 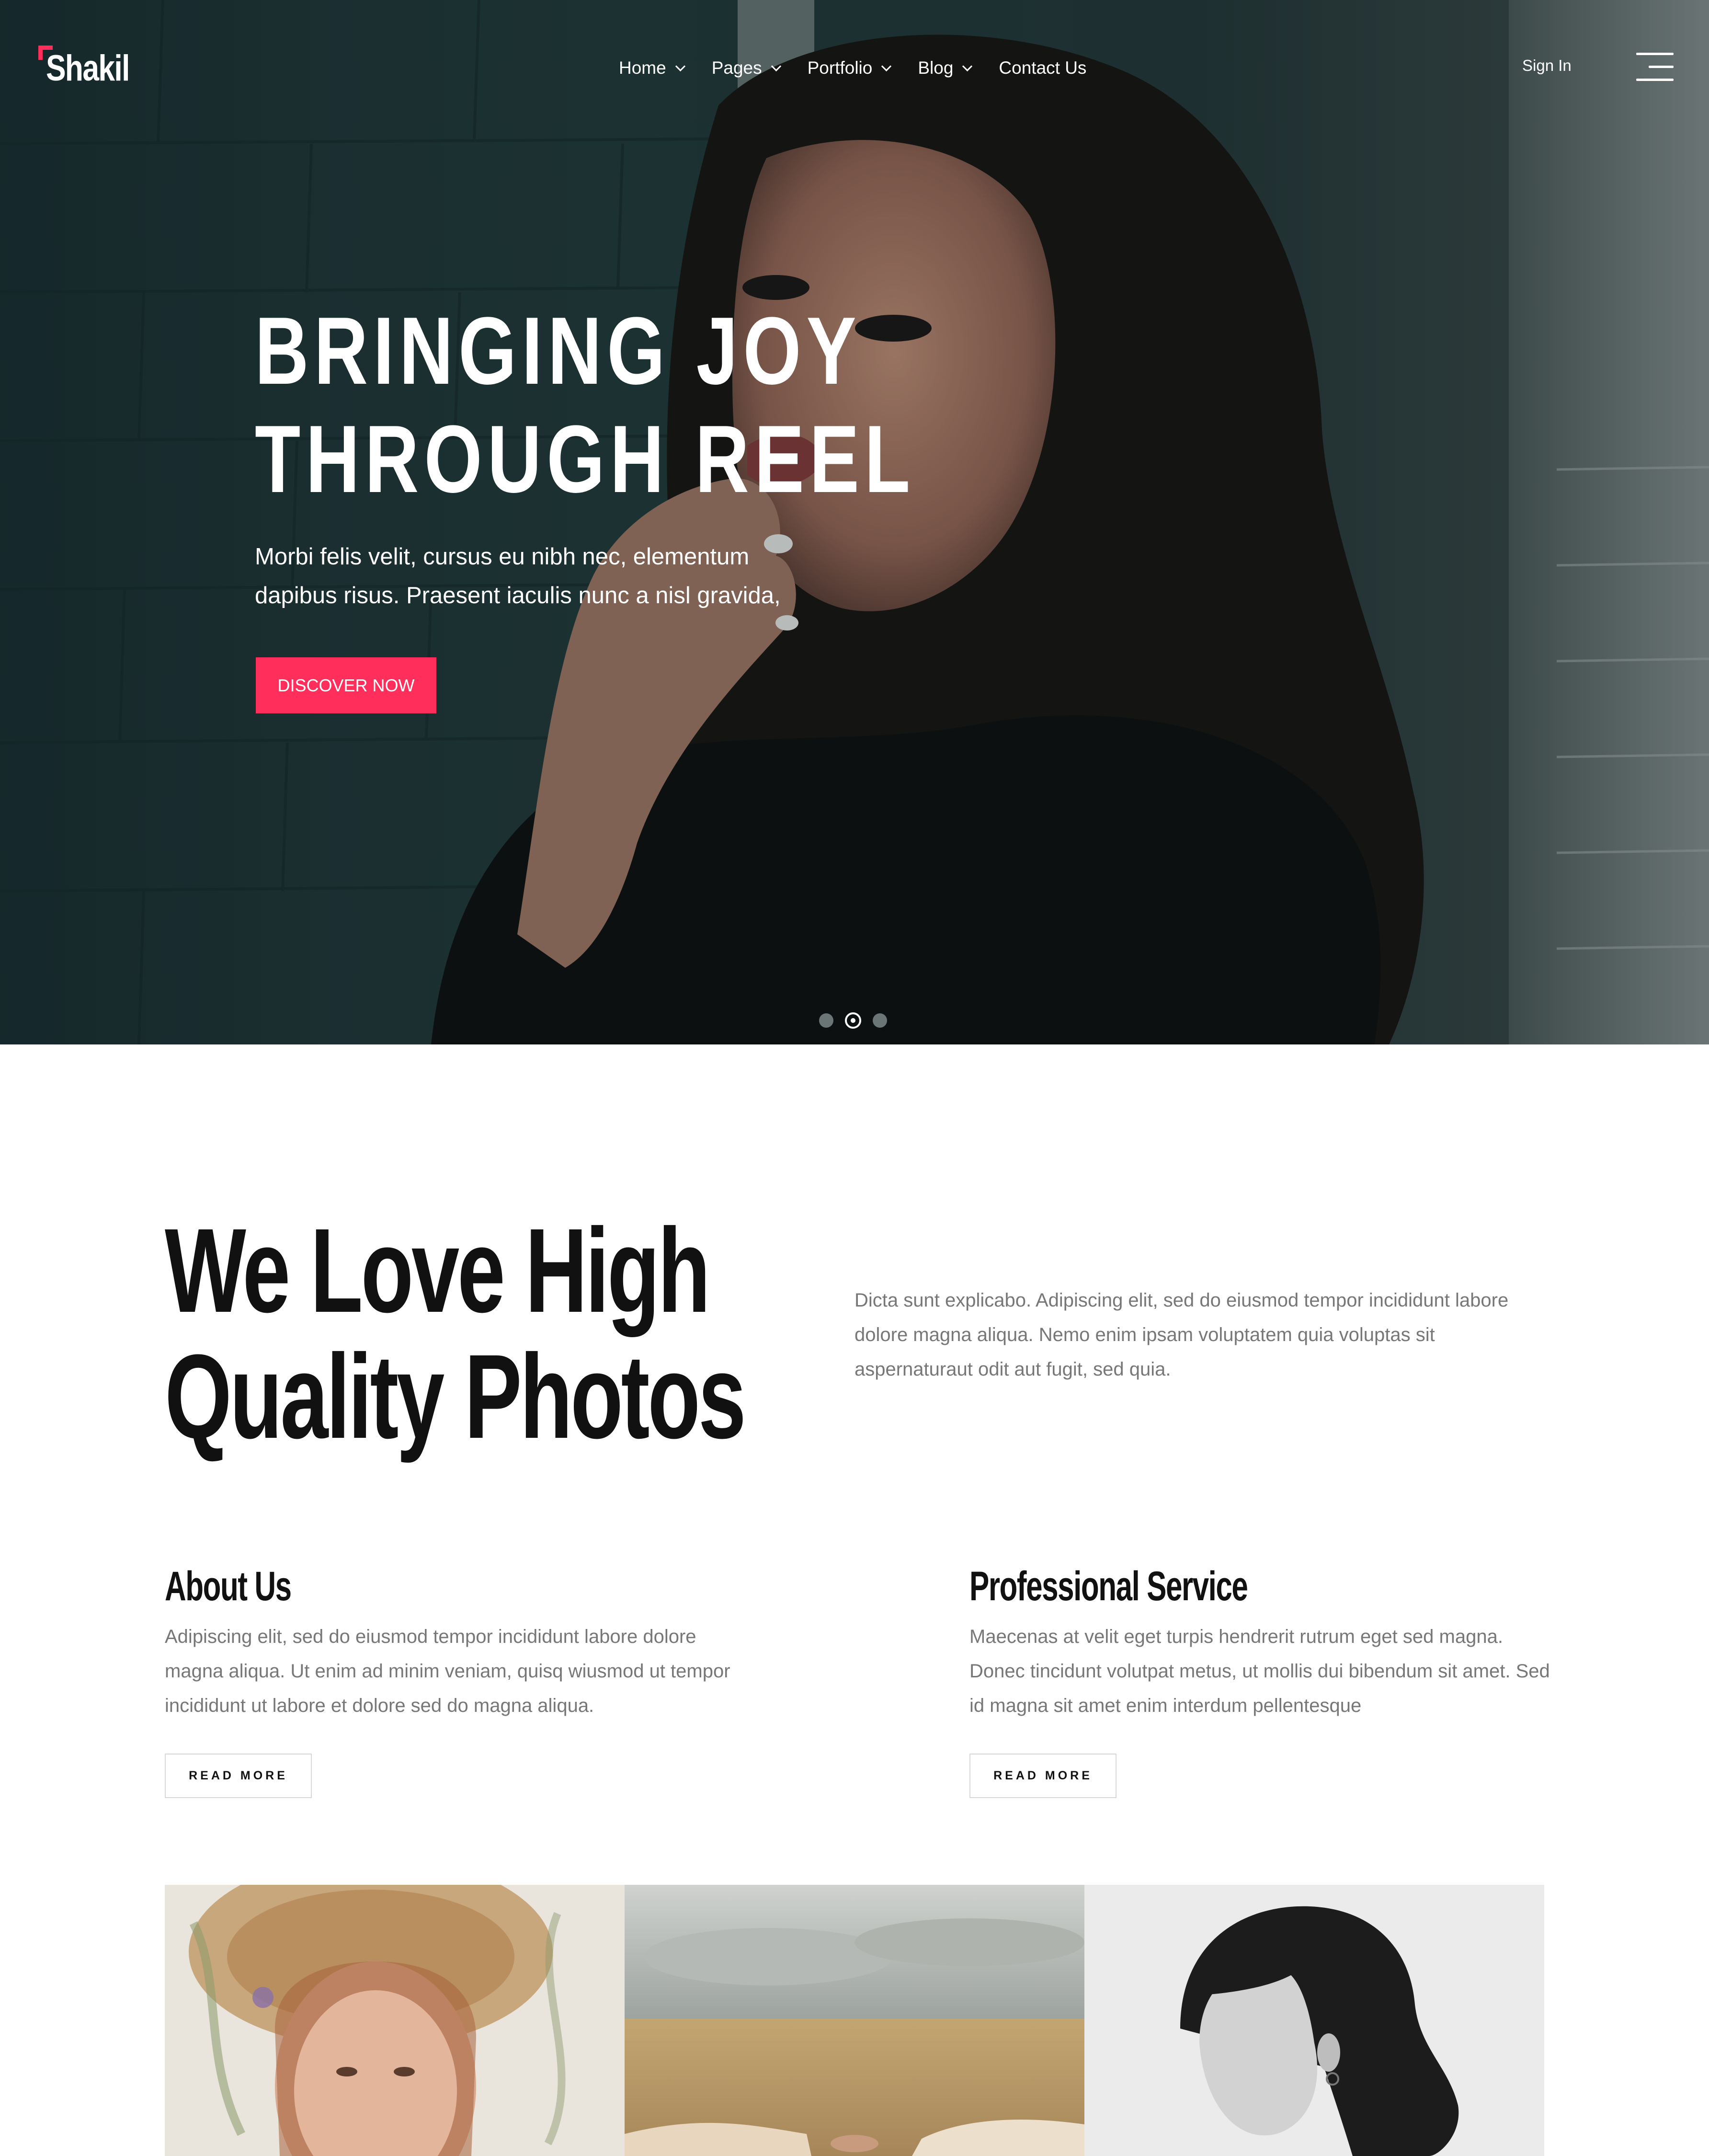 I want to click on woman-straw-hat-photo, so click(x=395, y=2021).